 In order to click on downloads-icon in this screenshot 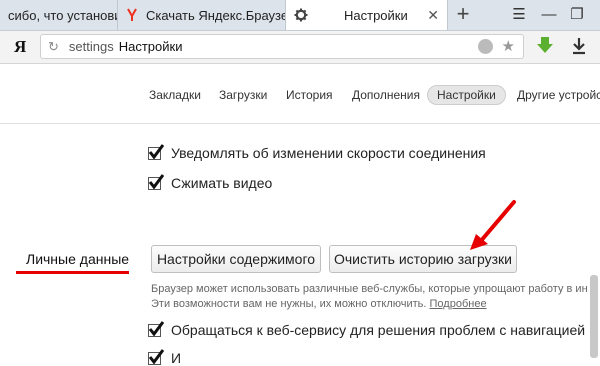, I will do `click(579, 46)`.